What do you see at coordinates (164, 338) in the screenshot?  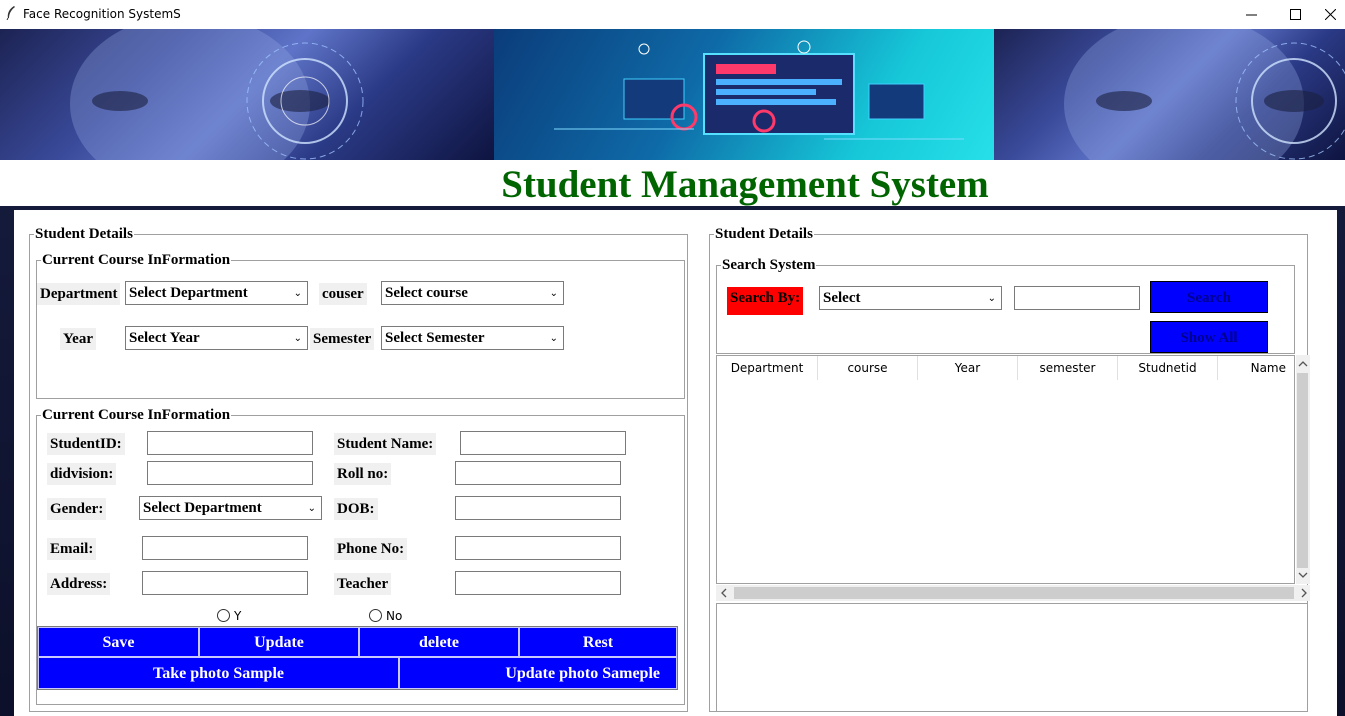 I see `year-select-value: Select Year` at bounding box center [164, 338].